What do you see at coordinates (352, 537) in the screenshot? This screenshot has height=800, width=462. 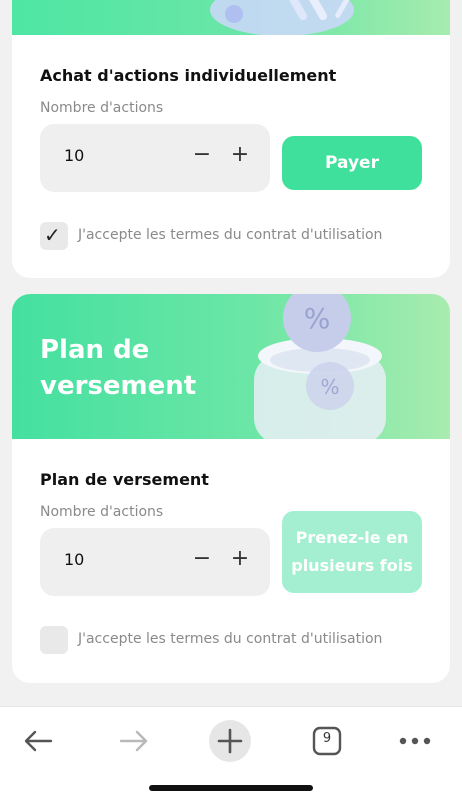 I see `split-button-line1: Prenez-le en` at bounding box center [352, 537].